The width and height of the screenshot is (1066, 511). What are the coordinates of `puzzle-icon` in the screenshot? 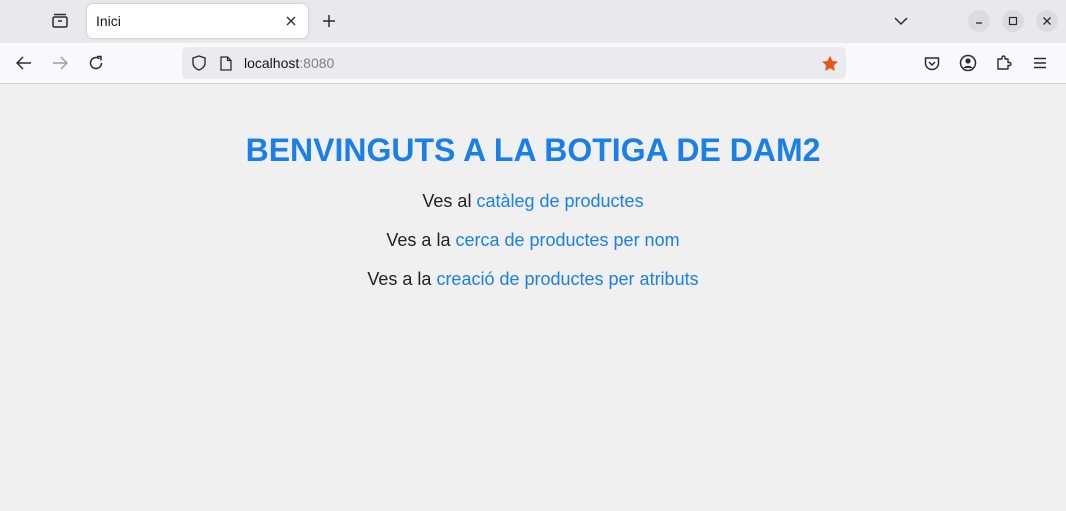 It's located at (1004, 63).